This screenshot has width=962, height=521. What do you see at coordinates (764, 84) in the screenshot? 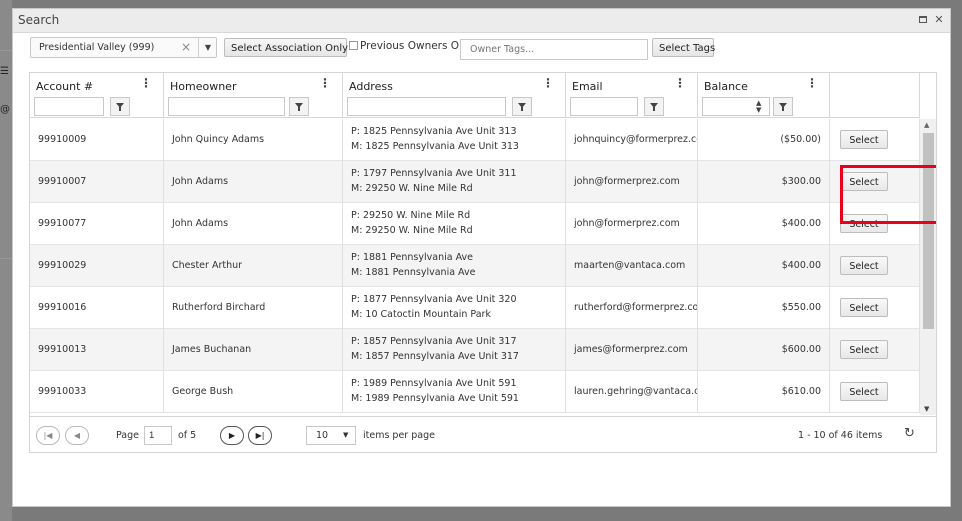
I see `column-header-balance: Balance ⋮` at bounding box center [764, 84].